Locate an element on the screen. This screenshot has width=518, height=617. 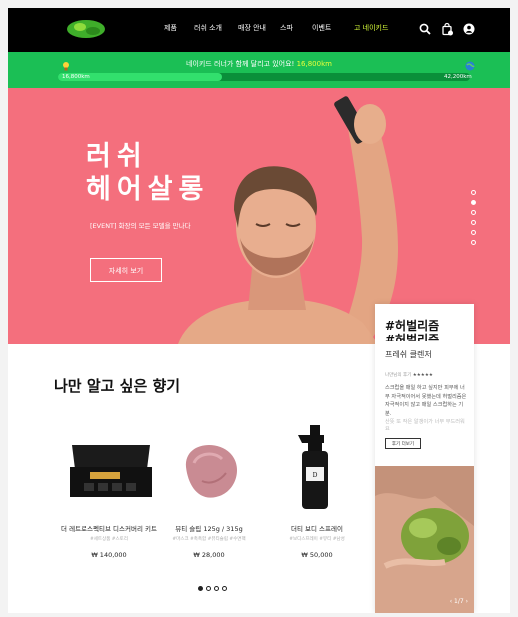
hero-detail-button: 자세히 보기 is located at coordinates (126, 270).